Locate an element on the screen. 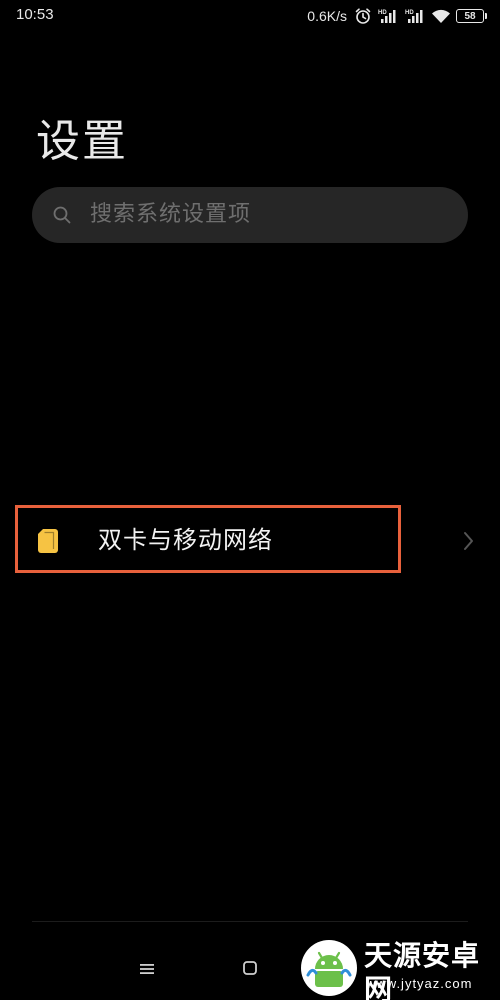 Image resolution: width=500 pixels, height=1000 pixels. page-title: 设置 is located at coordinates (82, 141).